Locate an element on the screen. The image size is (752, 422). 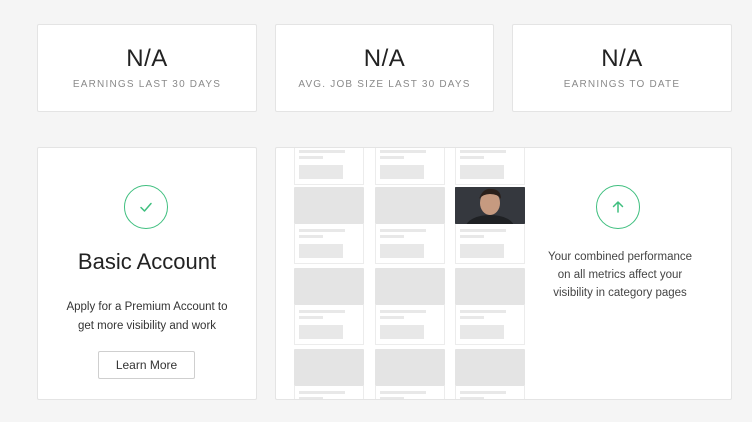
performance-line: Your combined performance is located at coordinates (620, 257).